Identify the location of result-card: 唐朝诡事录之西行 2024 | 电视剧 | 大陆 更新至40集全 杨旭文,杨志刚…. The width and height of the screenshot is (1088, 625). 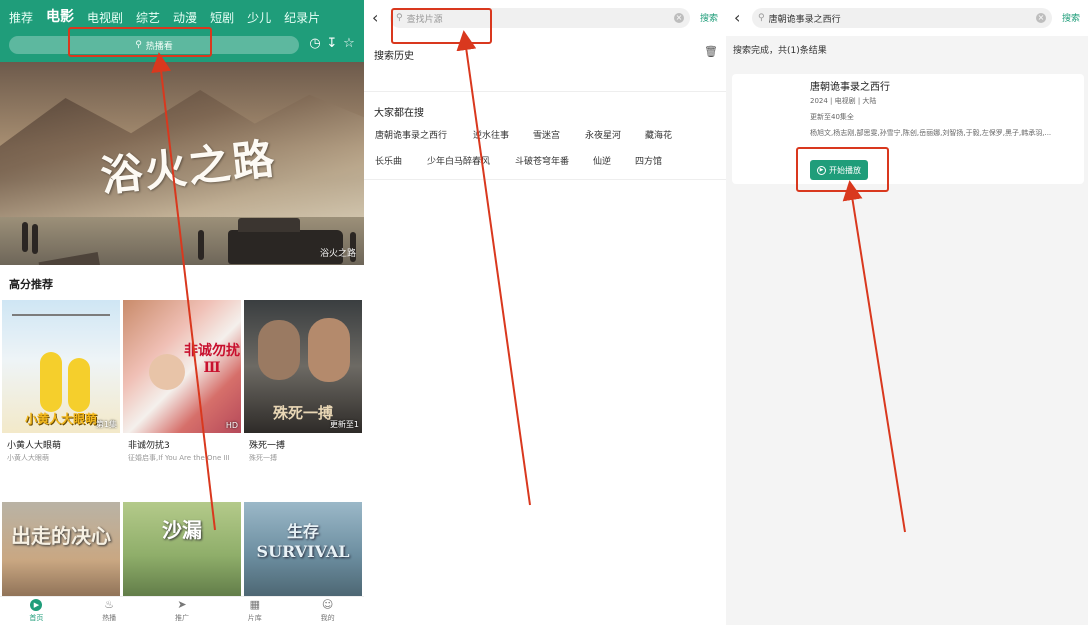
(908, 129).